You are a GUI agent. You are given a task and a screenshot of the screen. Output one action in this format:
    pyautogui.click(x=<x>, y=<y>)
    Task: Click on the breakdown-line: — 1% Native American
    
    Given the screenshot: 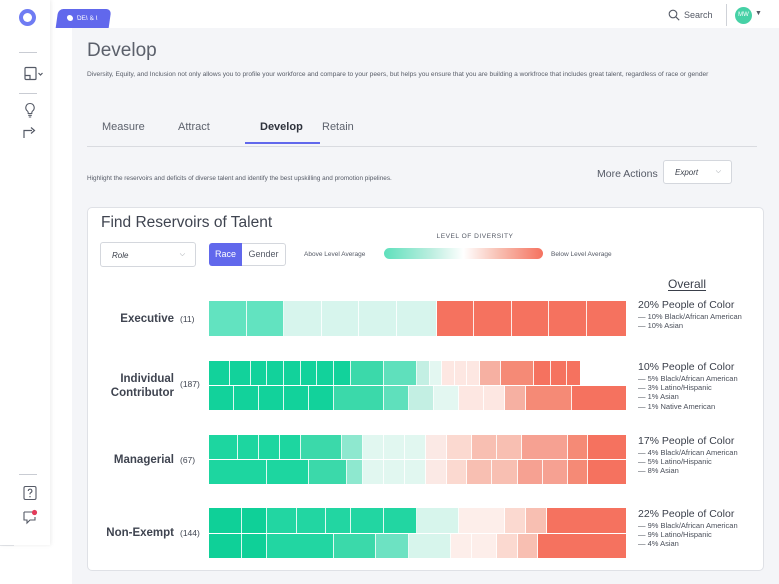 What is the action you would take?
    pyautogui.click(x=677, y=406)
    